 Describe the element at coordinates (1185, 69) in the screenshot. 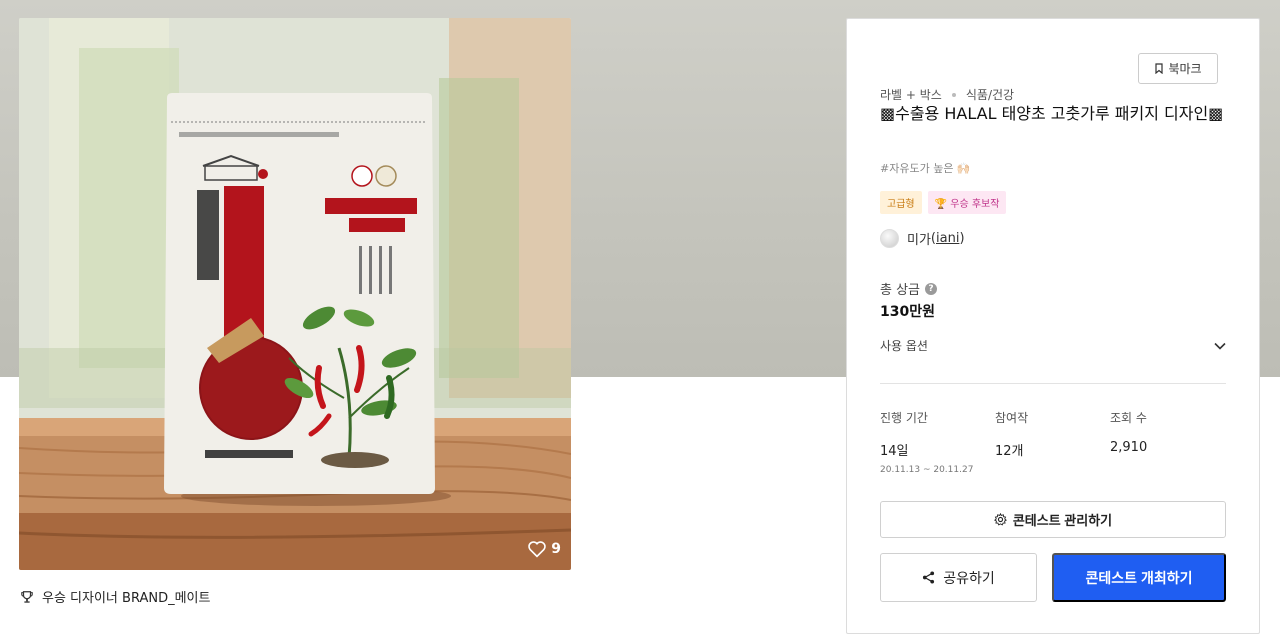

I see `bookmark-label: 북마크` at that location.